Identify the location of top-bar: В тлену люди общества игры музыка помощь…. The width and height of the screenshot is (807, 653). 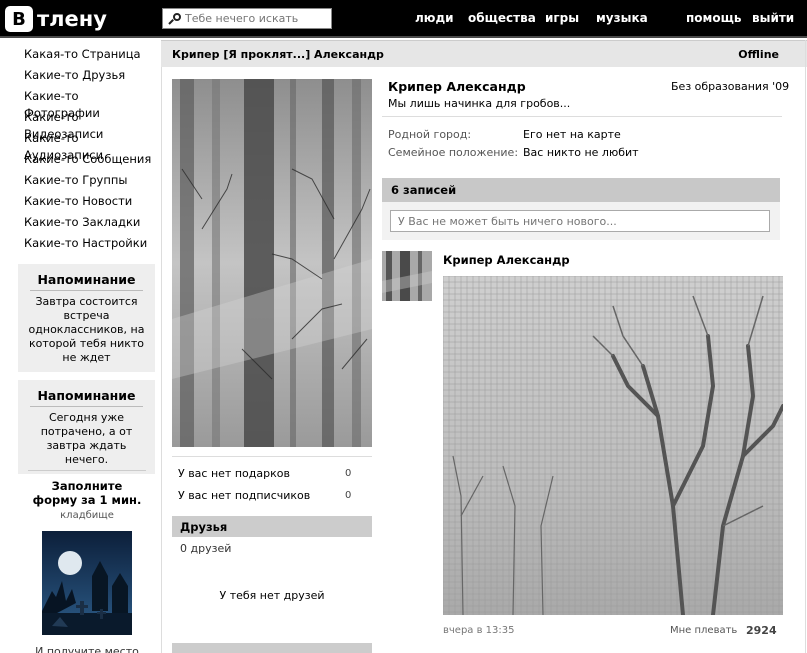
(403, 19).